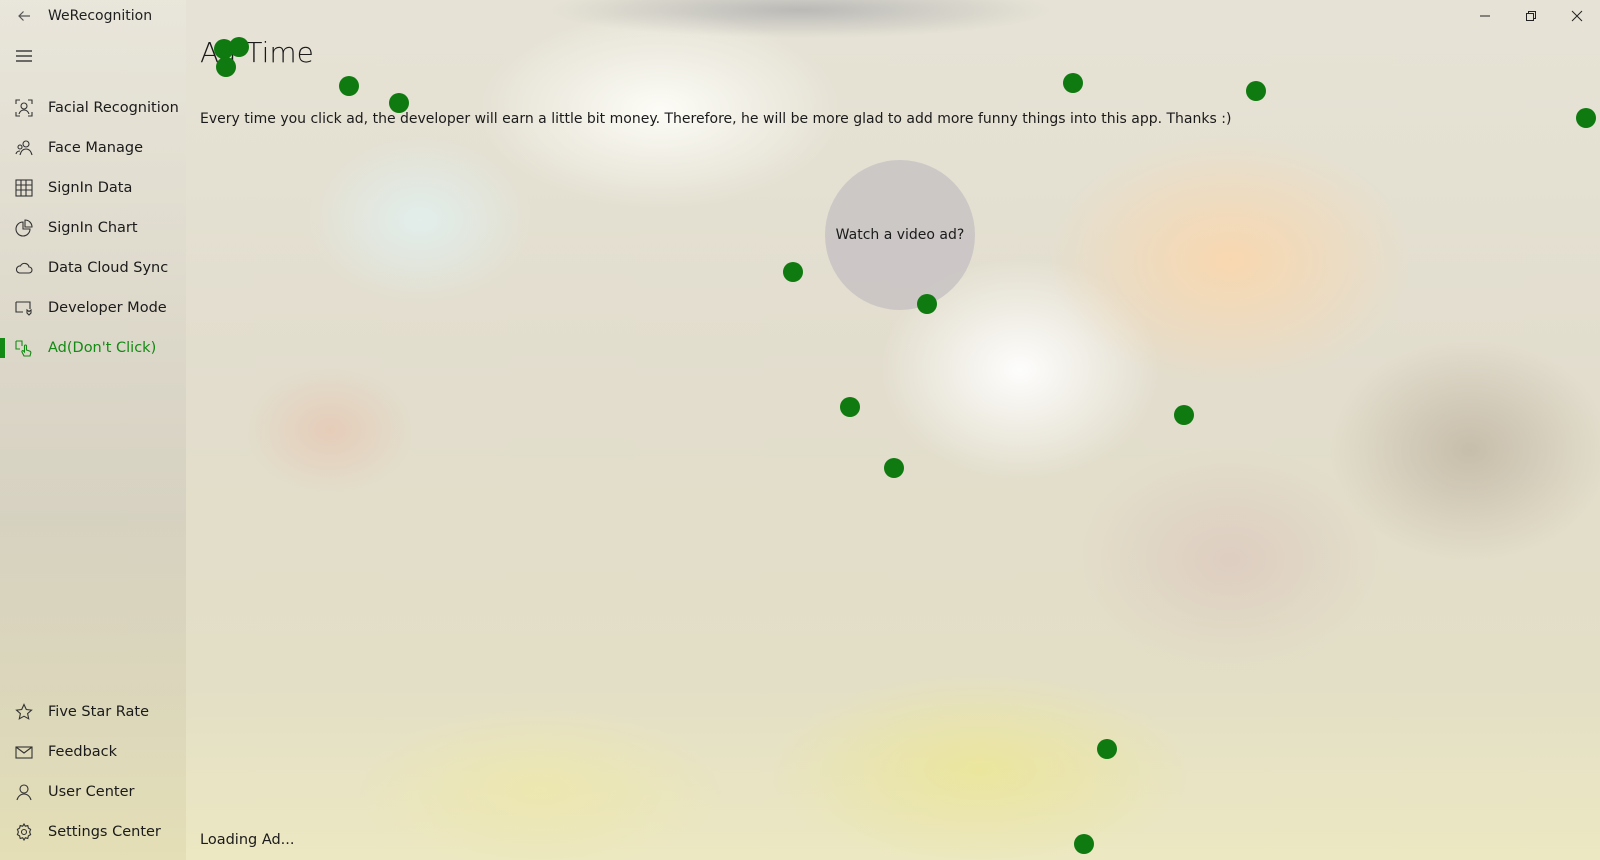  I want to click on minimize-icon, so click(1485, 16).